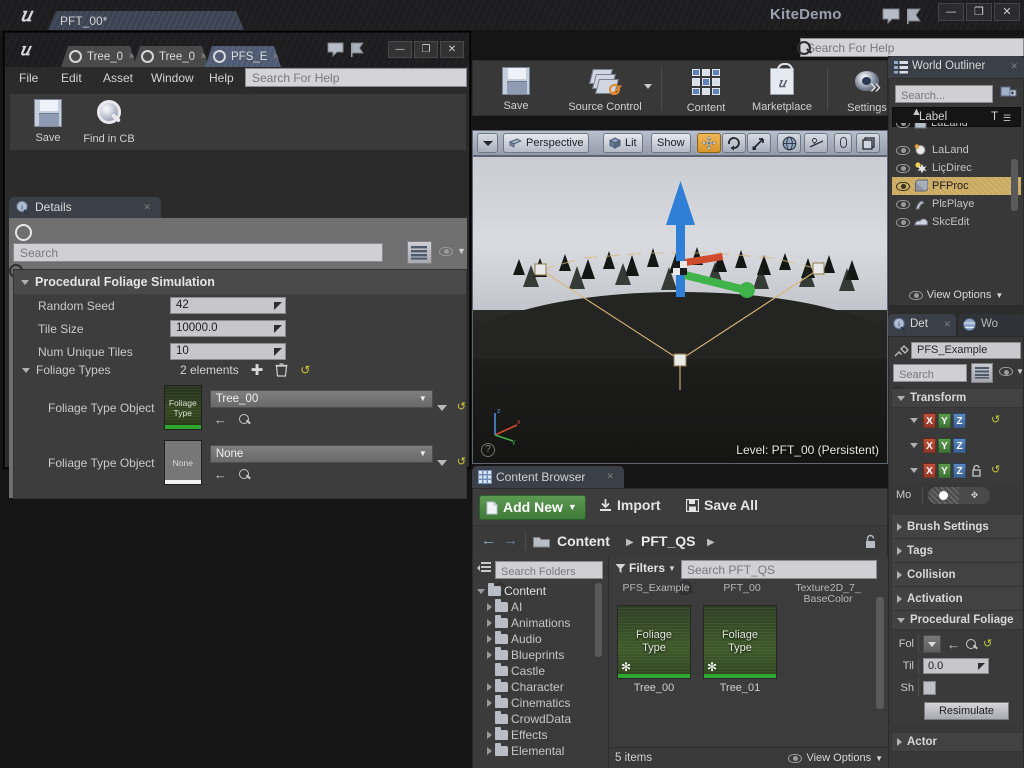 Image resolution: width=1024 pixels, height=768 pixels. What do you see at coordinates (243, 56) in the screenshot?
I see `editor-tab-pfs_e: PFS_E ✕` at bounding box center [243, 56].